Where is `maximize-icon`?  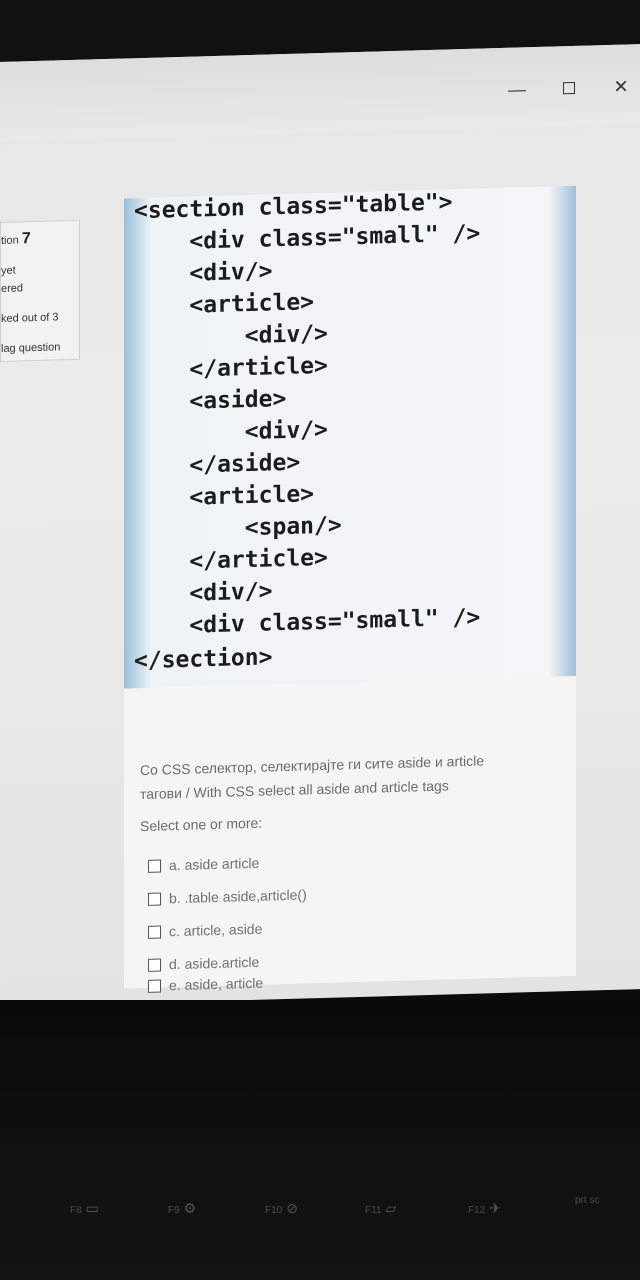 maximize-icon is located at coordinates (569, 88).